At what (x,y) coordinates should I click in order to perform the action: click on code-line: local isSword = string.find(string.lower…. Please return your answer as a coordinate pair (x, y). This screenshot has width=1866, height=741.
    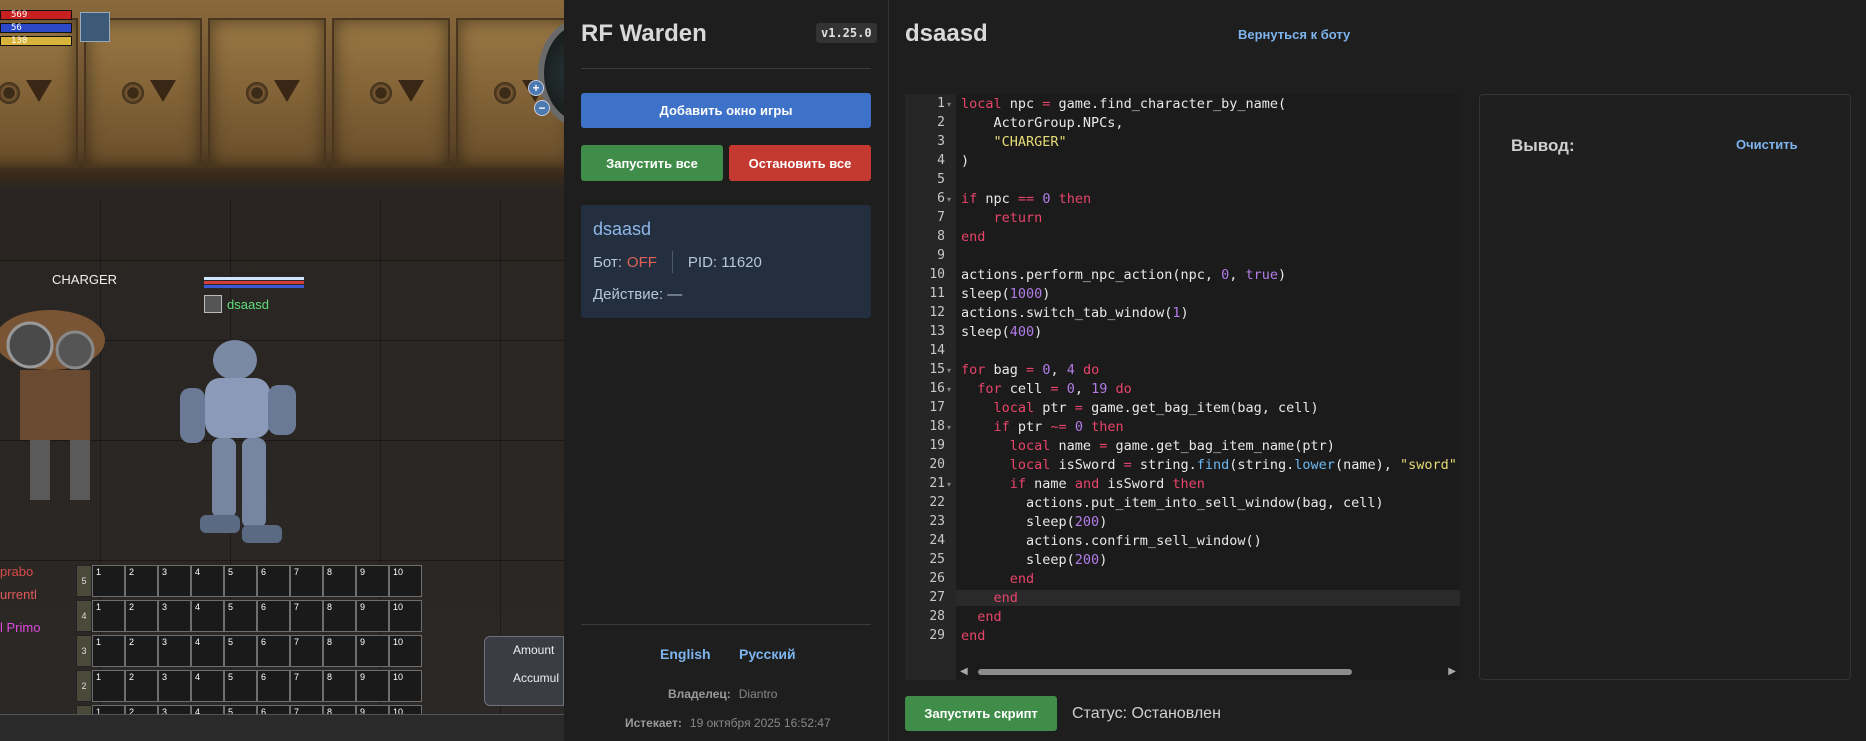
    Looking at the image, I should click on (1209, 465).